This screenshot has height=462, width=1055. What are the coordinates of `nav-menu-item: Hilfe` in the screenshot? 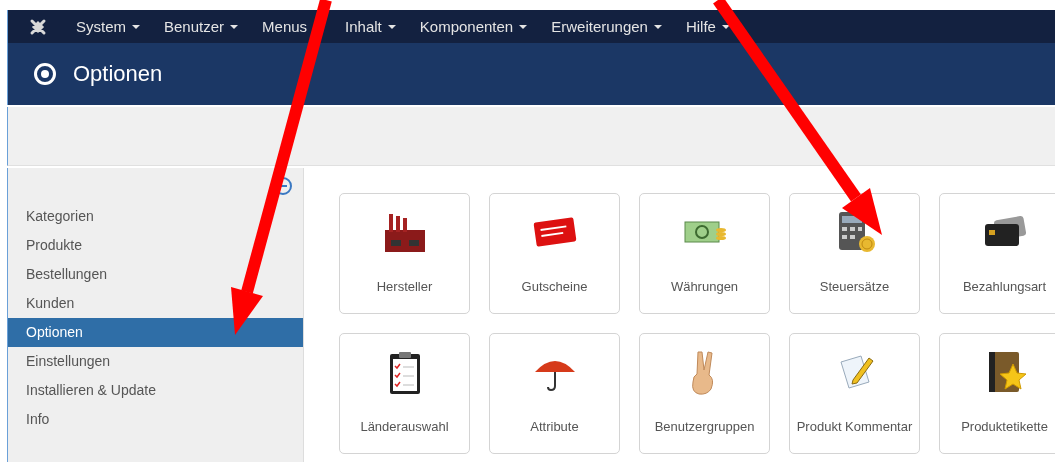 It's located at (707, 26).